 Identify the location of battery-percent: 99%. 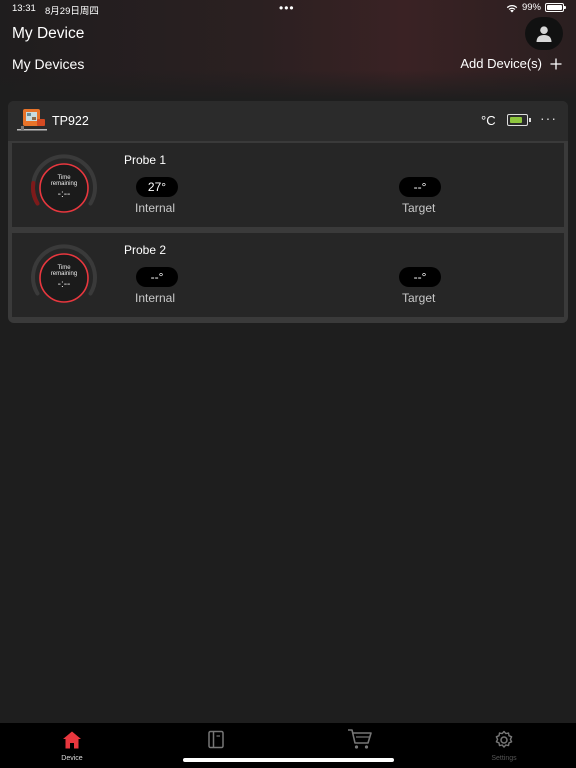
(531, 7).